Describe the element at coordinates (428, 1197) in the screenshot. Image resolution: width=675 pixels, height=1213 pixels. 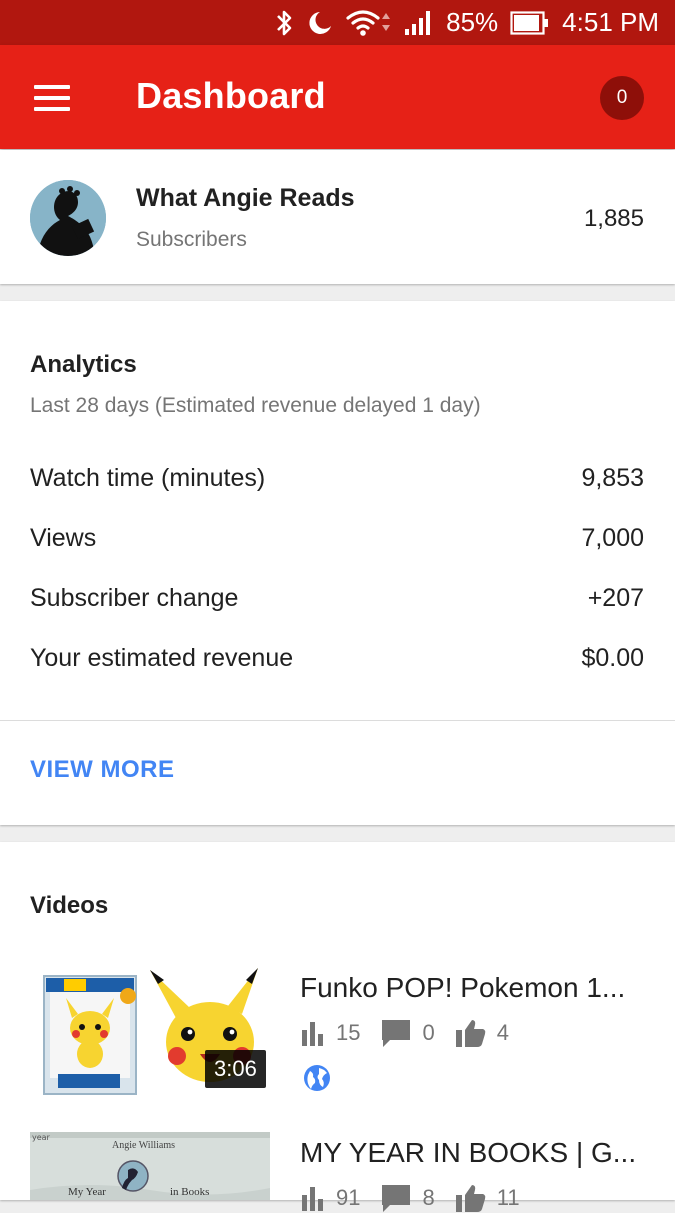
I see `video-comments-count: 8` at that location.